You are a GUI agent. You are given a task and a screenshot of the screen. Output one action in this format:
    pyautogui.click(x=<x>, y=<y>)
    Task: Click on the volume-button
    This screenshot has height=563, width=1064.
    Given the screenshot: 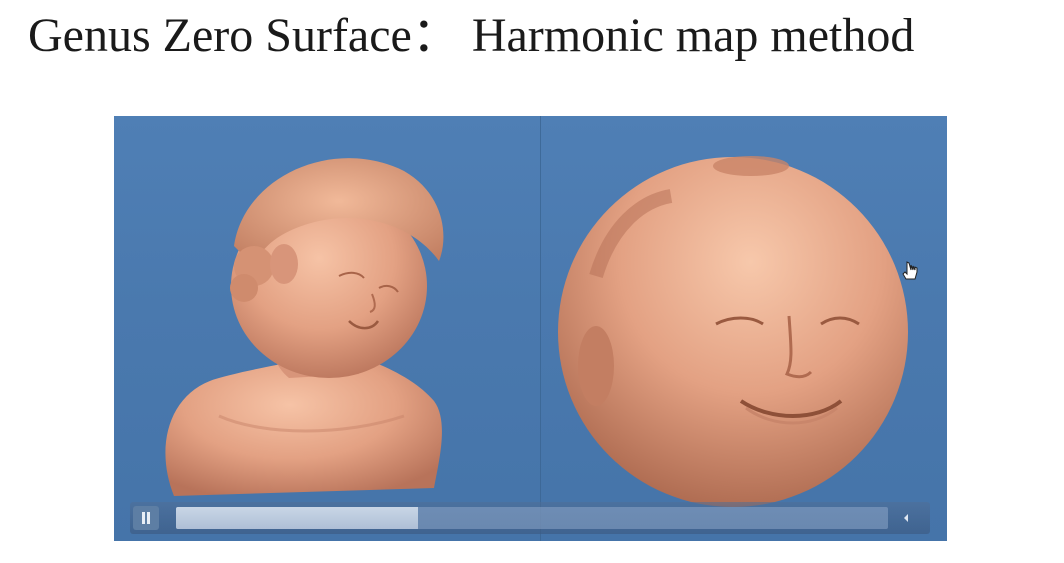 What is the action you would take?
    pyautogui.click(x=910, y=518)
    